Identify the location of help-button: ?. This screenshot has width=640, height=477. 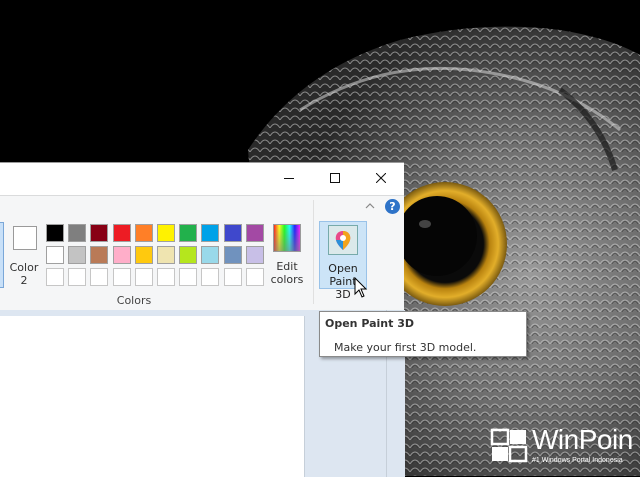
(392, 206).